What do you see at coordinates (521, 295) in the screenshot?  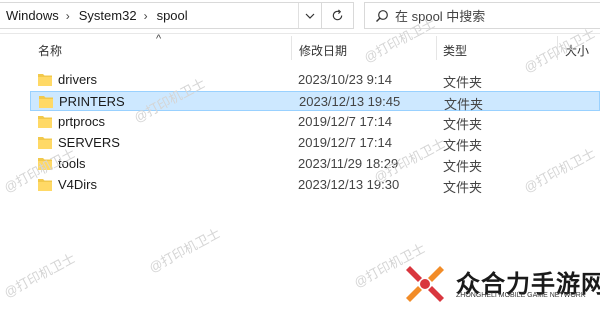 I see `brand-subtitle: ZHONGHELI MOBILE GAME NETWORK` at bounding box center [521, 295].